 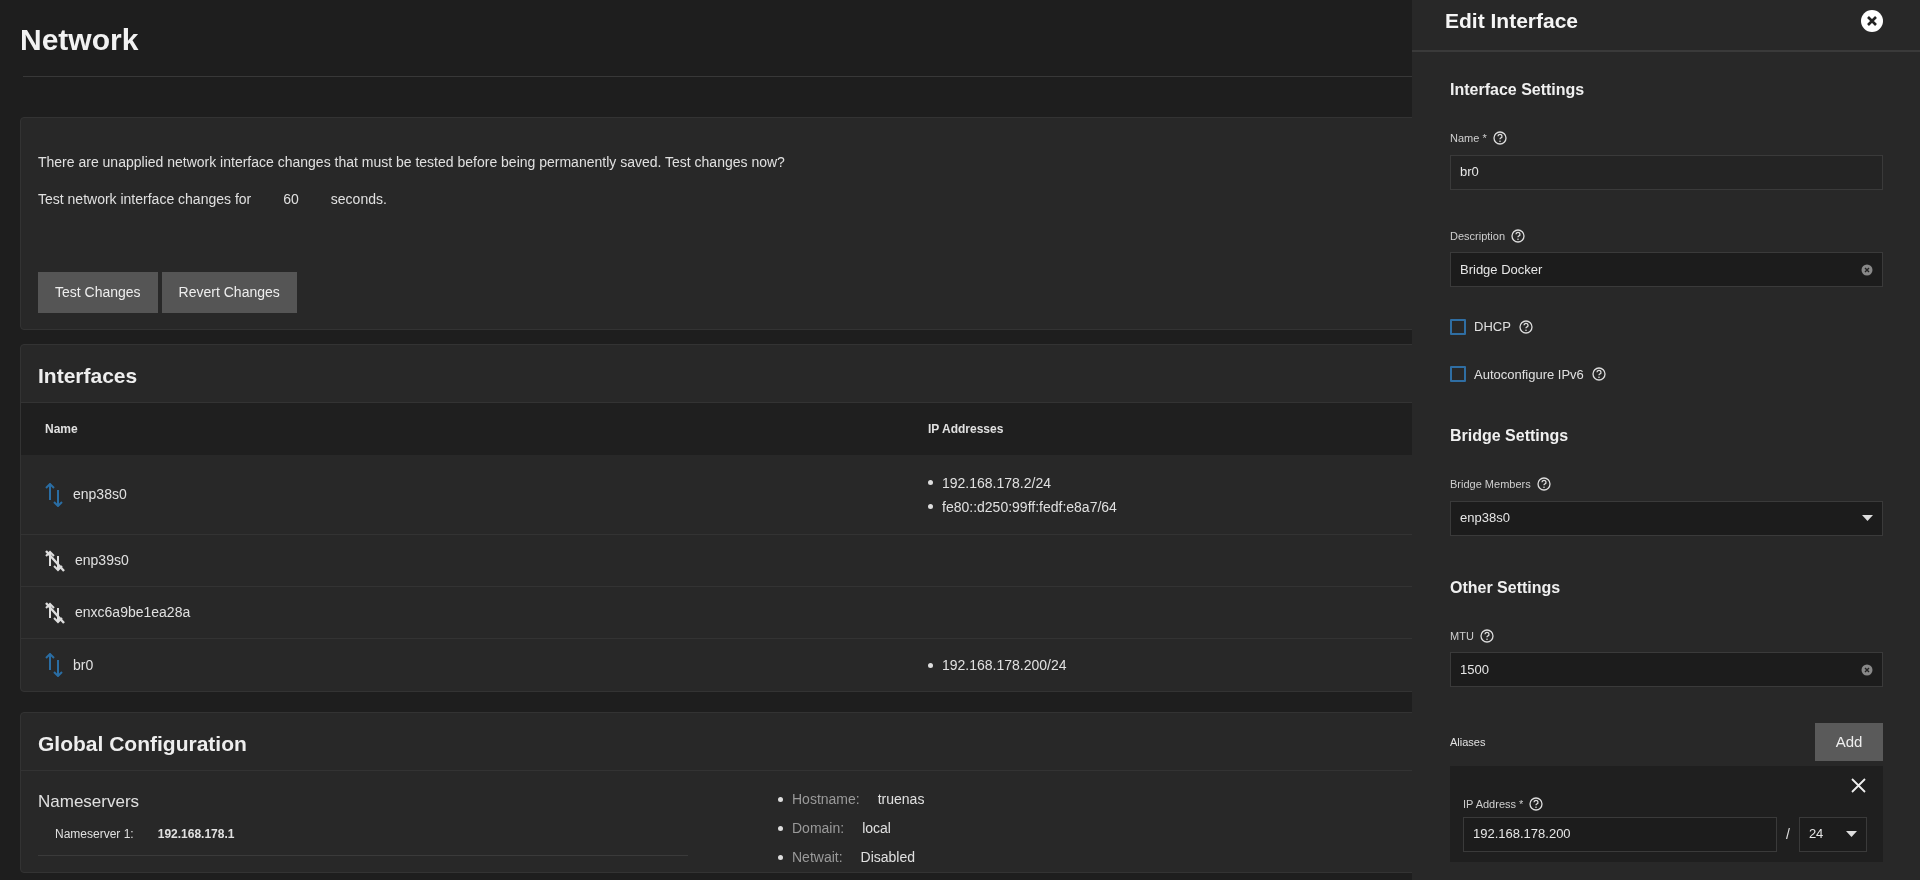 I want to click on setting-value: truenas, so click(x=901, y=800).